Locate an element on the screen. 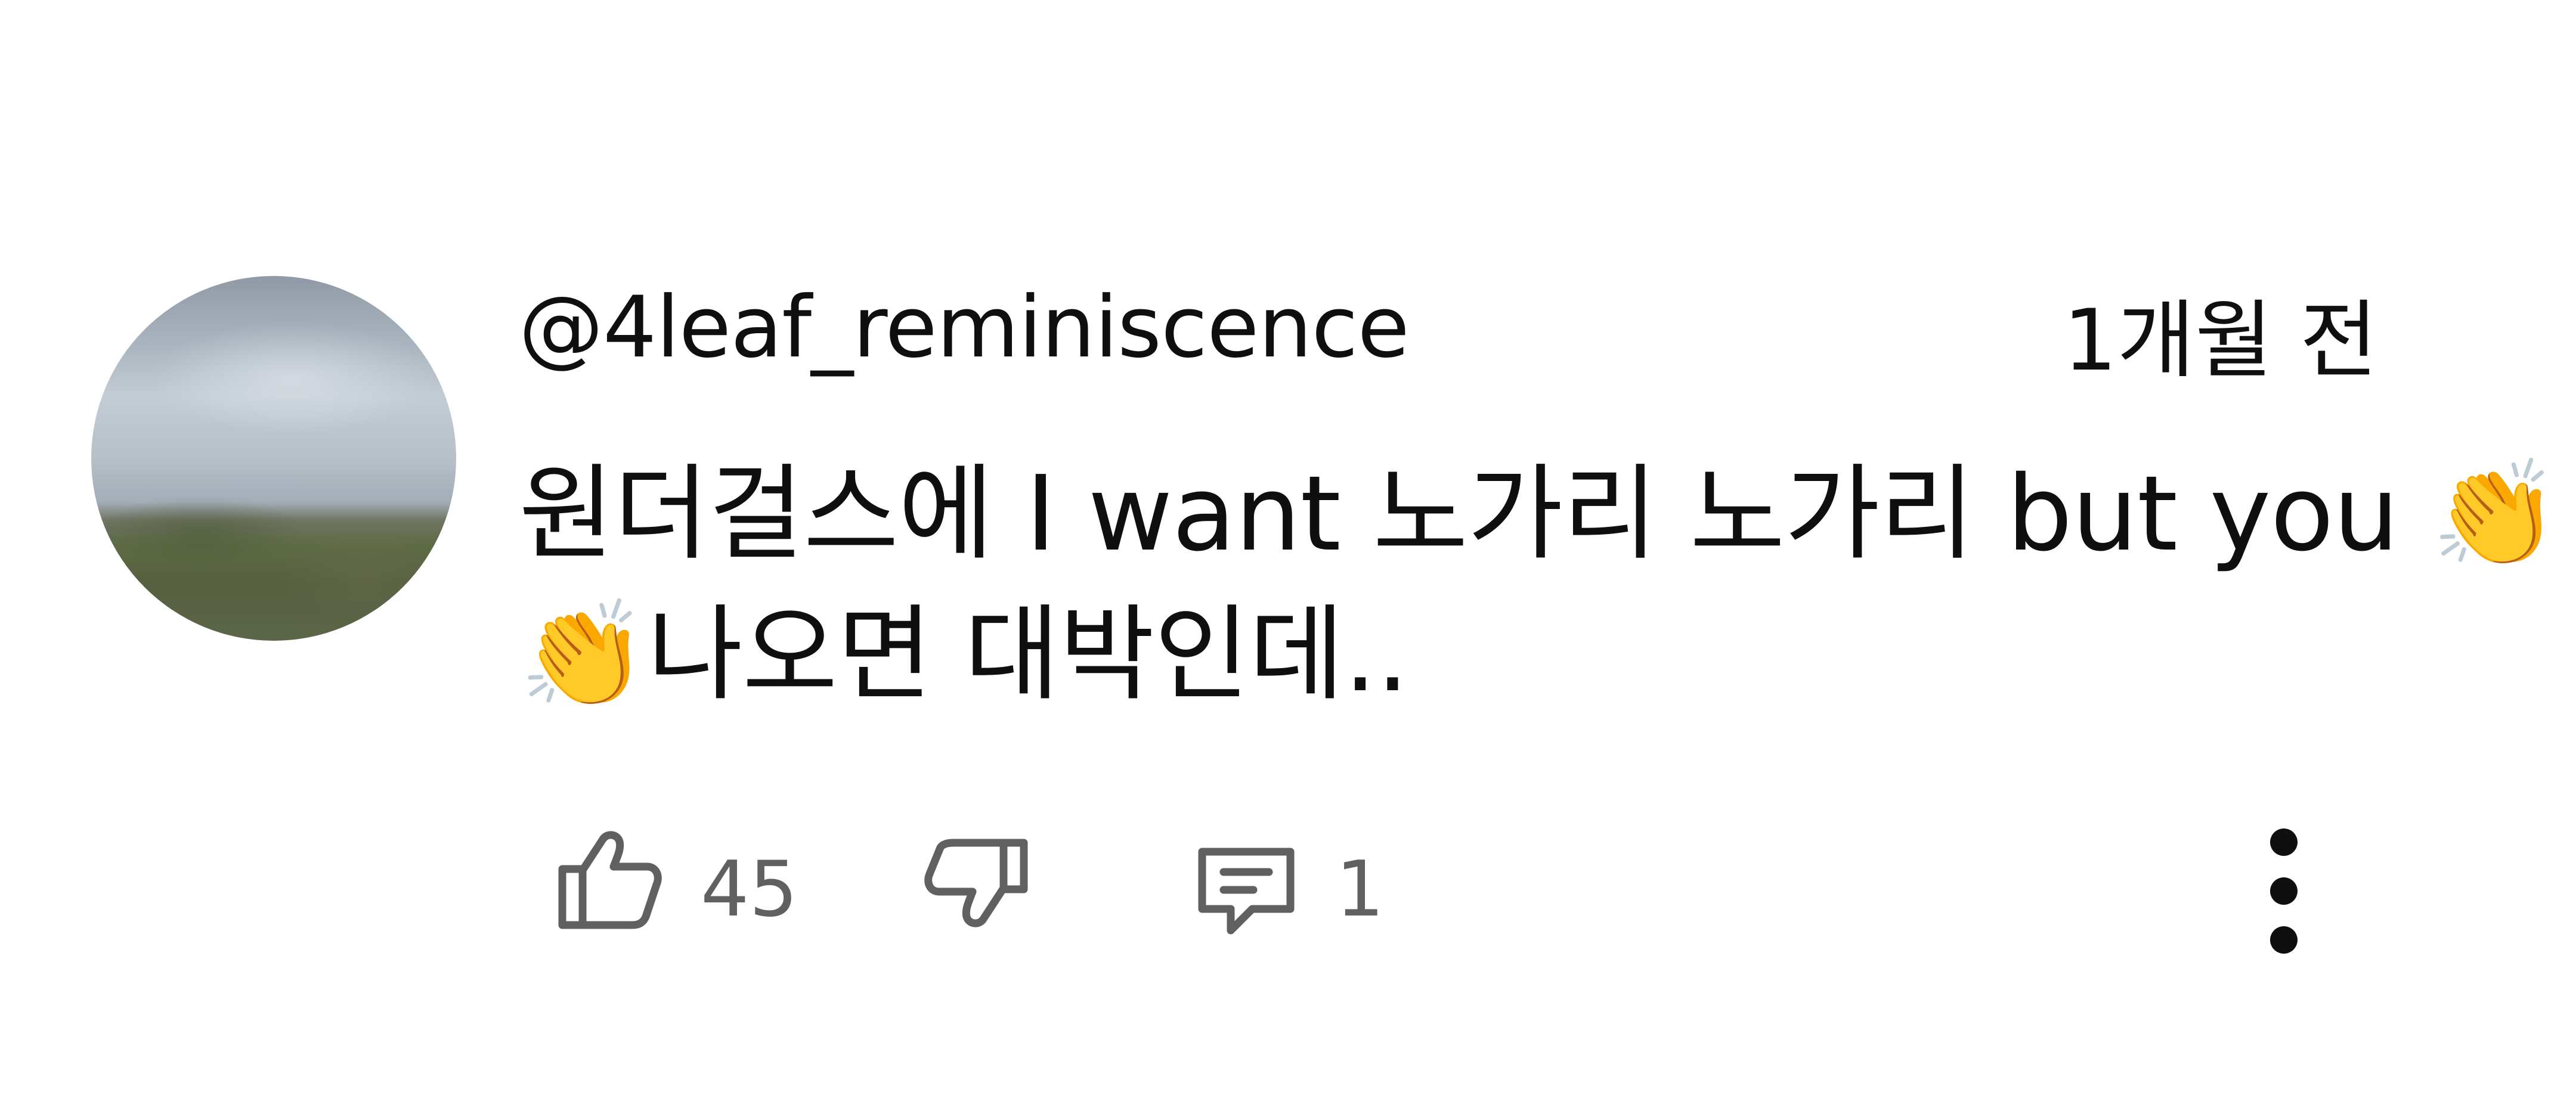  comment-text-line: 👏나오면 대박인데.. is located at coordinates (964, 654).